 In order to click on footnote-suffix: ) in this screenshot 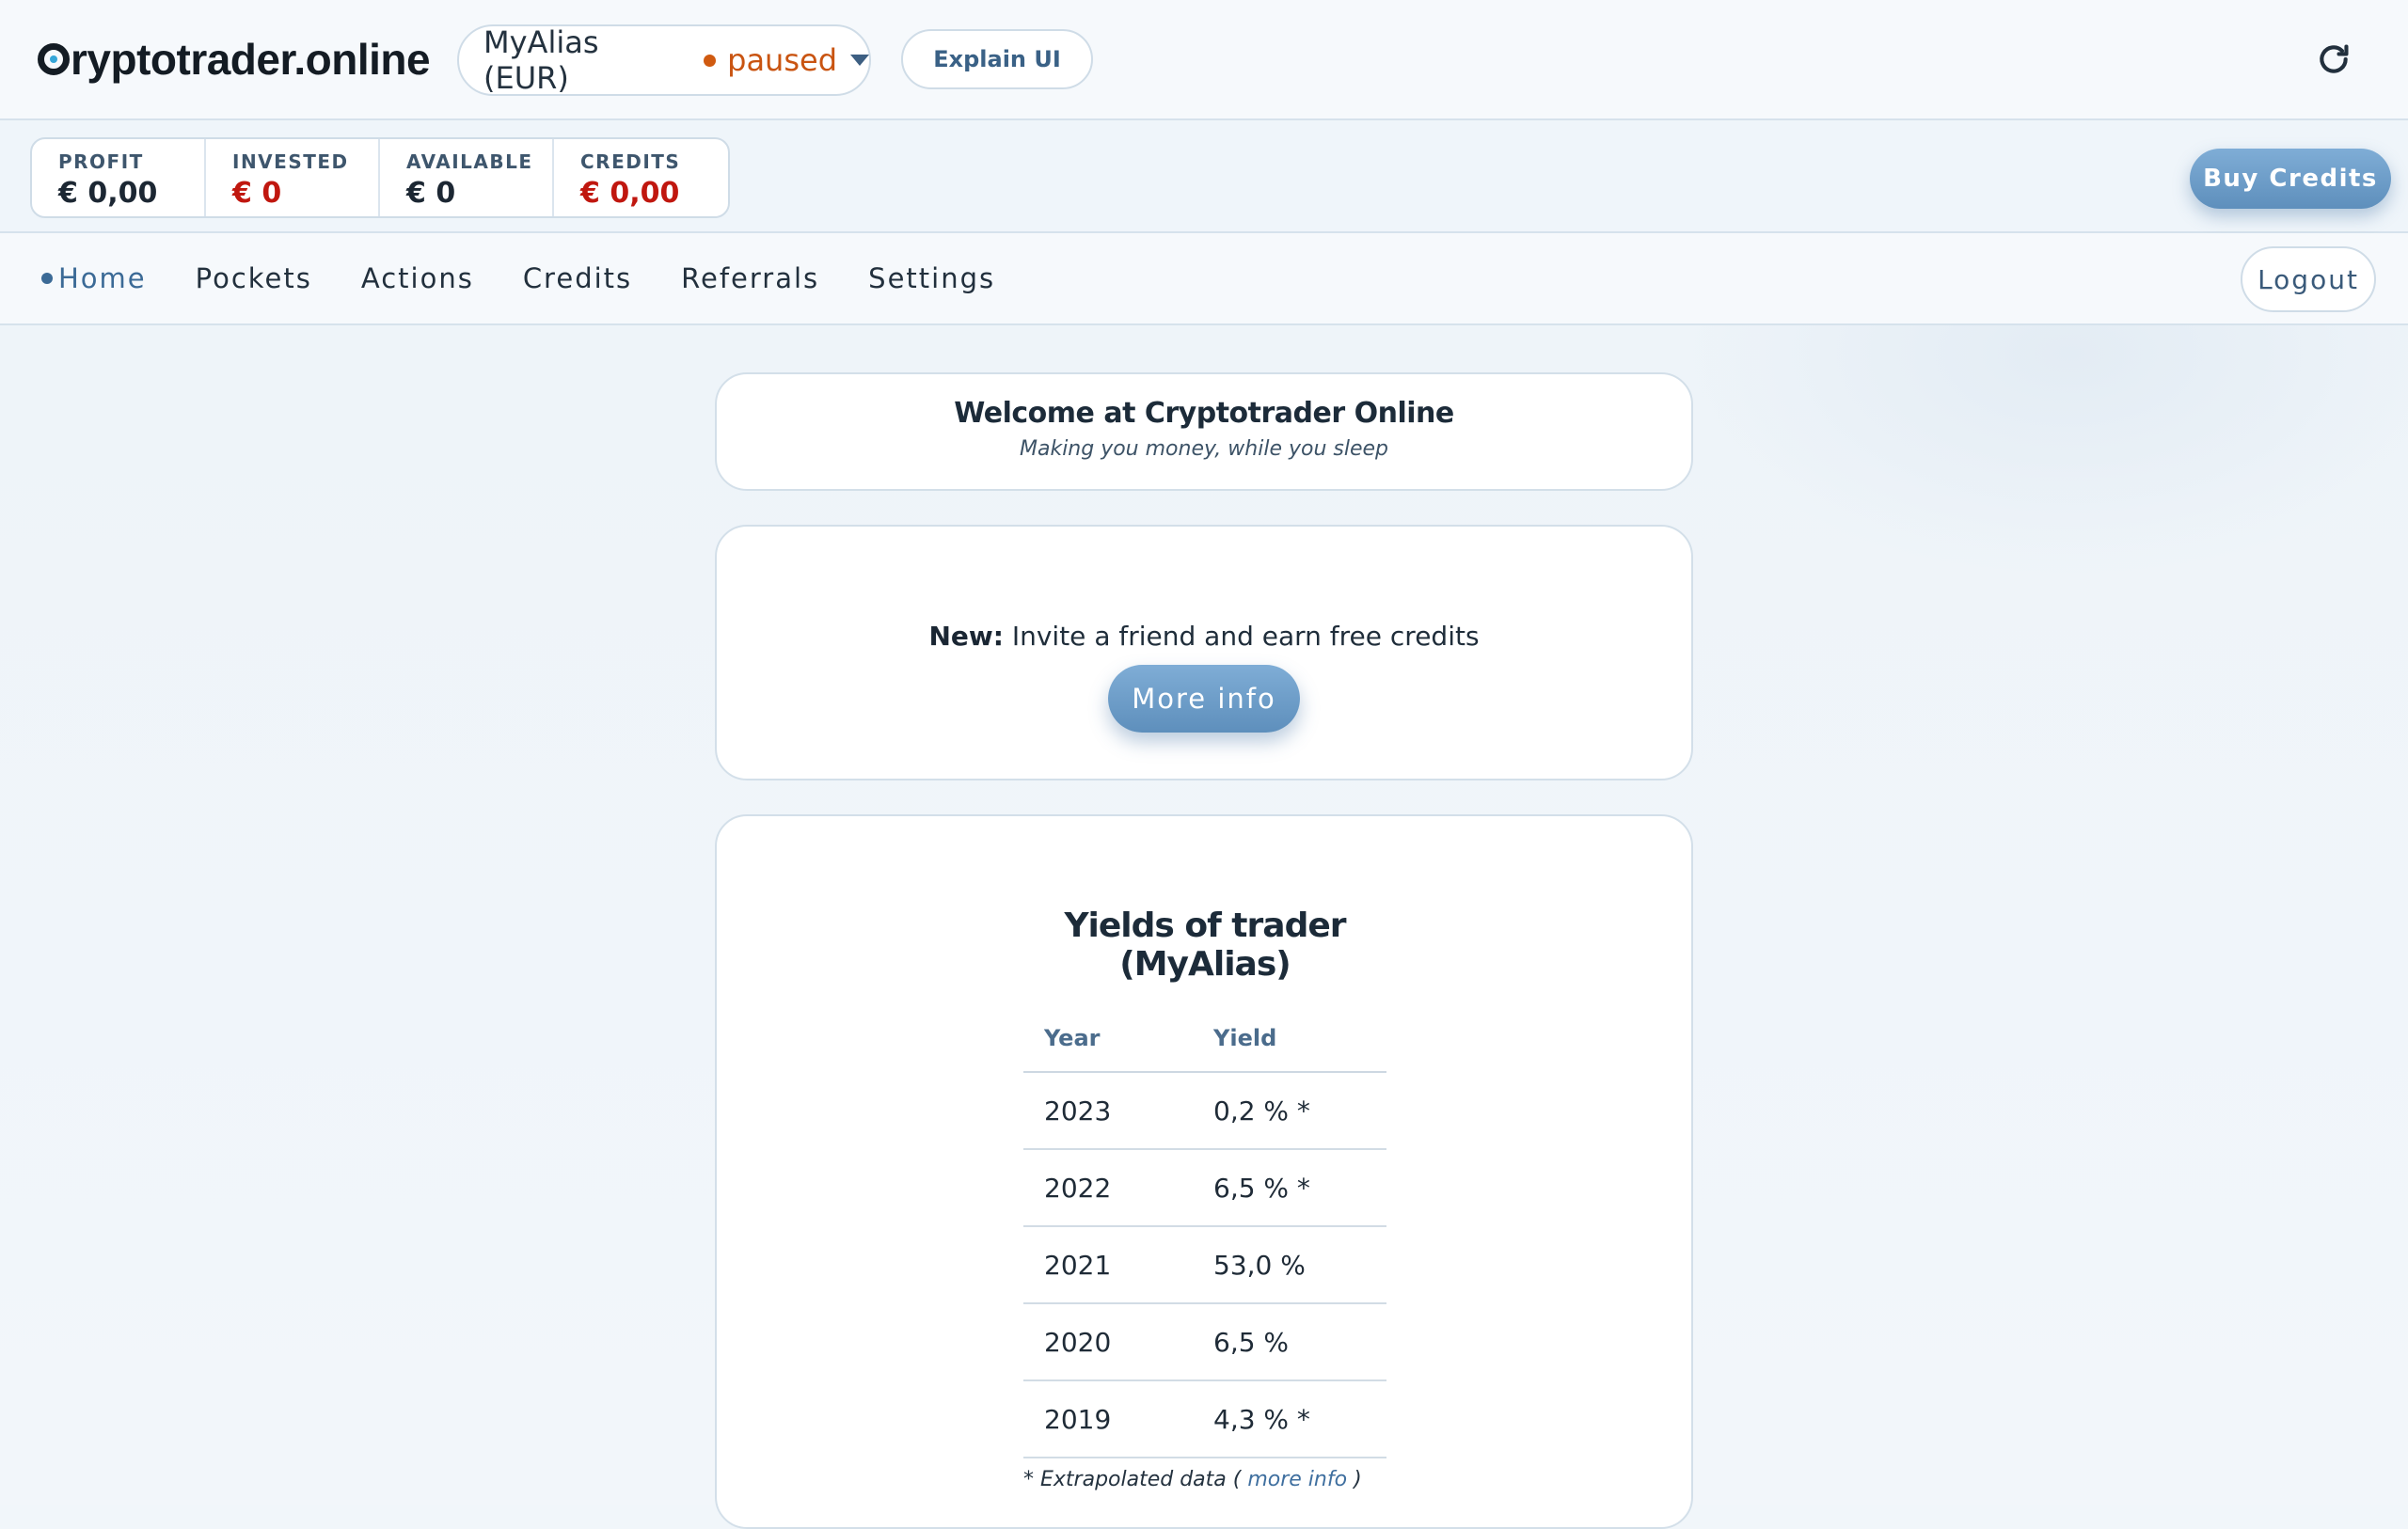, I will do `click(1358, 1480)`.